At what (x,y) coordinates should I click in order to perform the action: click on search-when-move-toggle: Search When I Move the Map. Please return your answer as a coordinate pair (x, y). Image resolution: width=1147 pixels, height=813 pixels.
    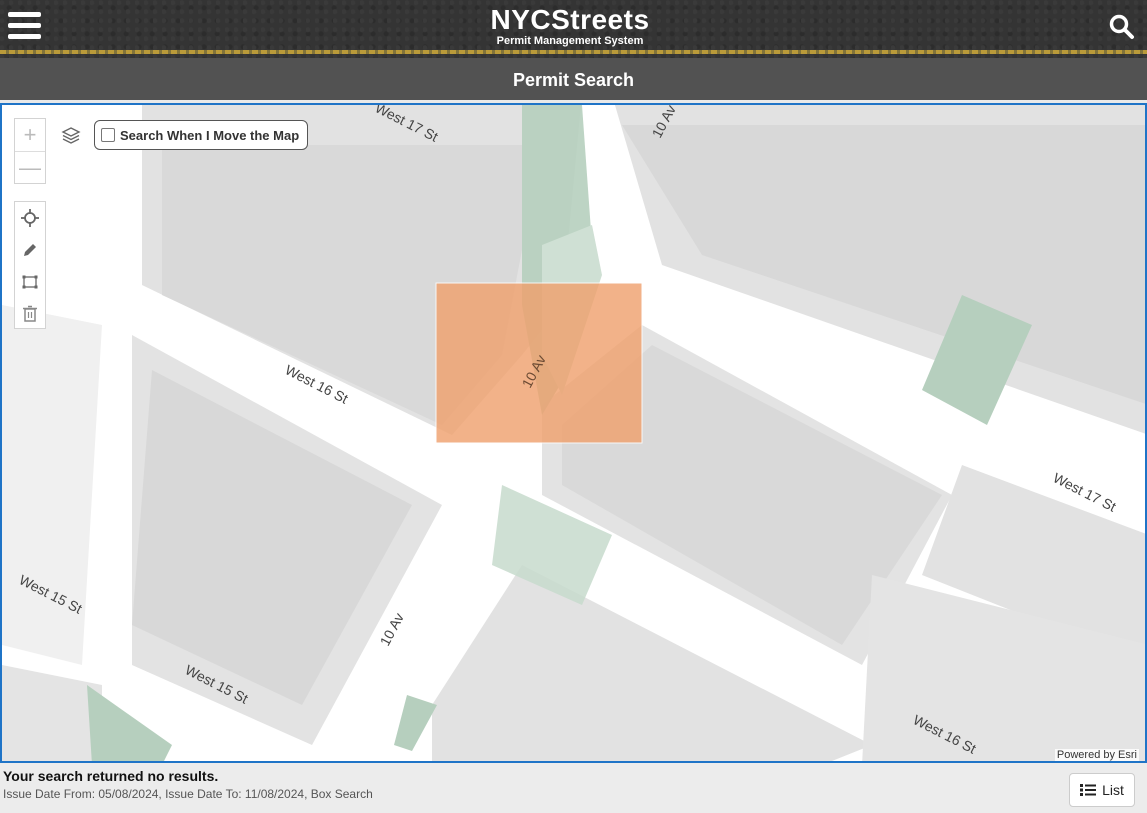
    Looking at the image, I should click on (201, 135).